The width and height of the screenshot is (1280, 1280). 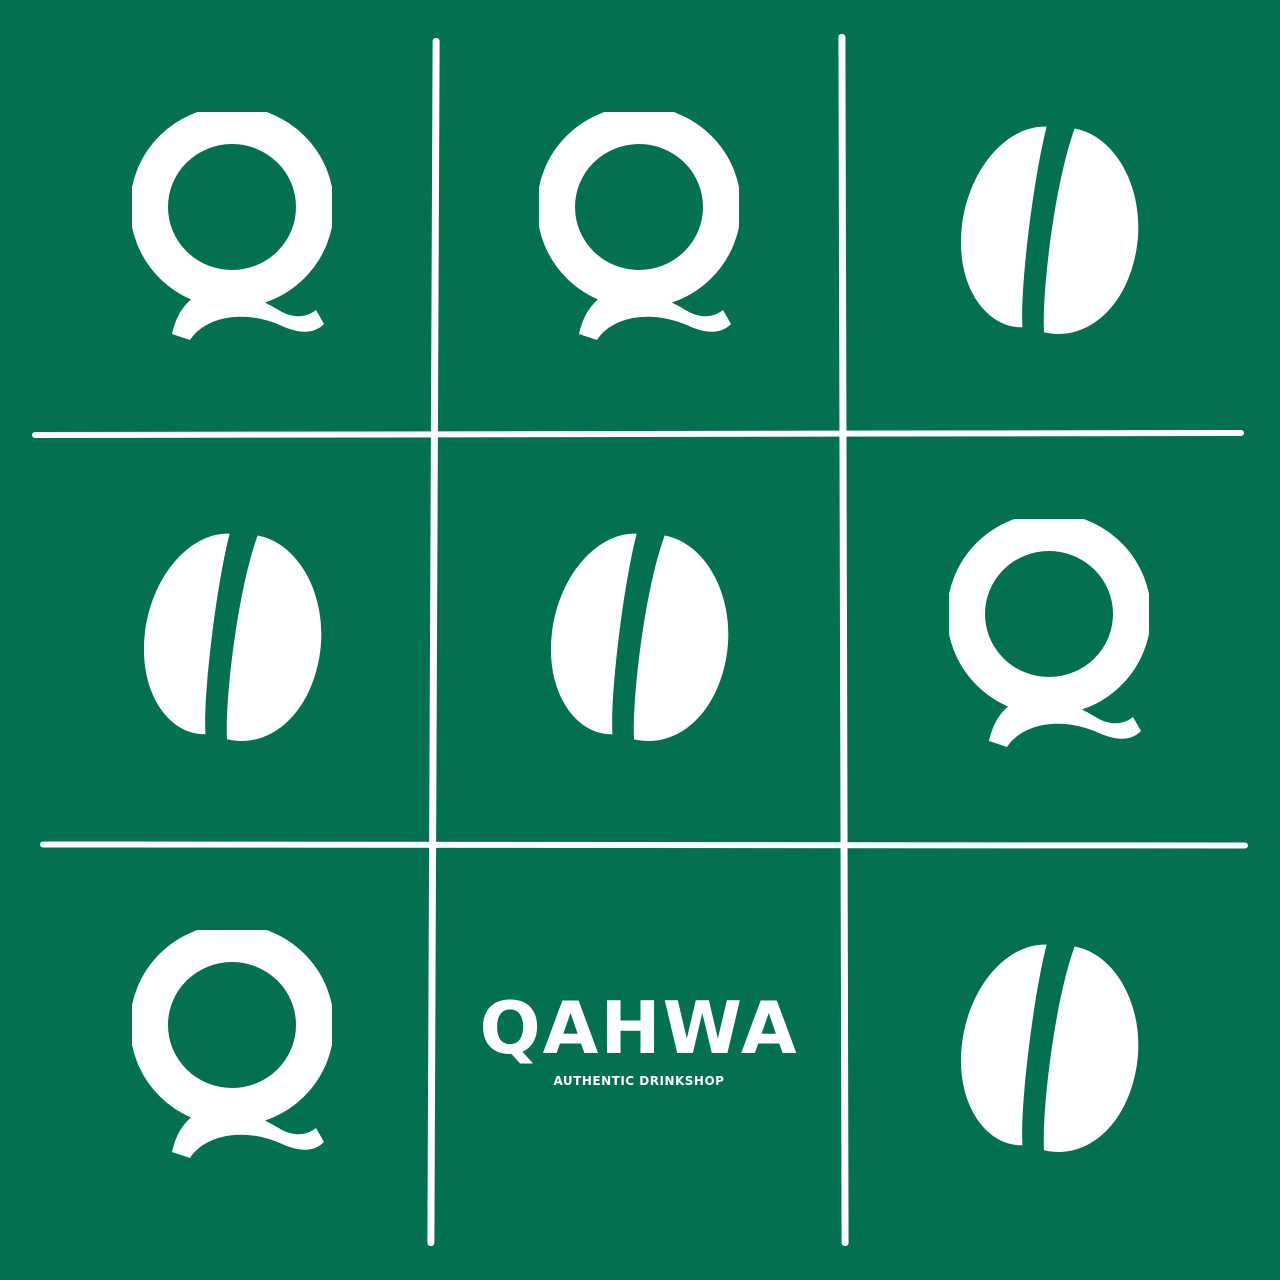 What do you see at coordinates (639, 1081) in the screenshot?
I see `brand-tagline: AUTHENTIC DRINKSHOP` at bounding box center [639, 1081].